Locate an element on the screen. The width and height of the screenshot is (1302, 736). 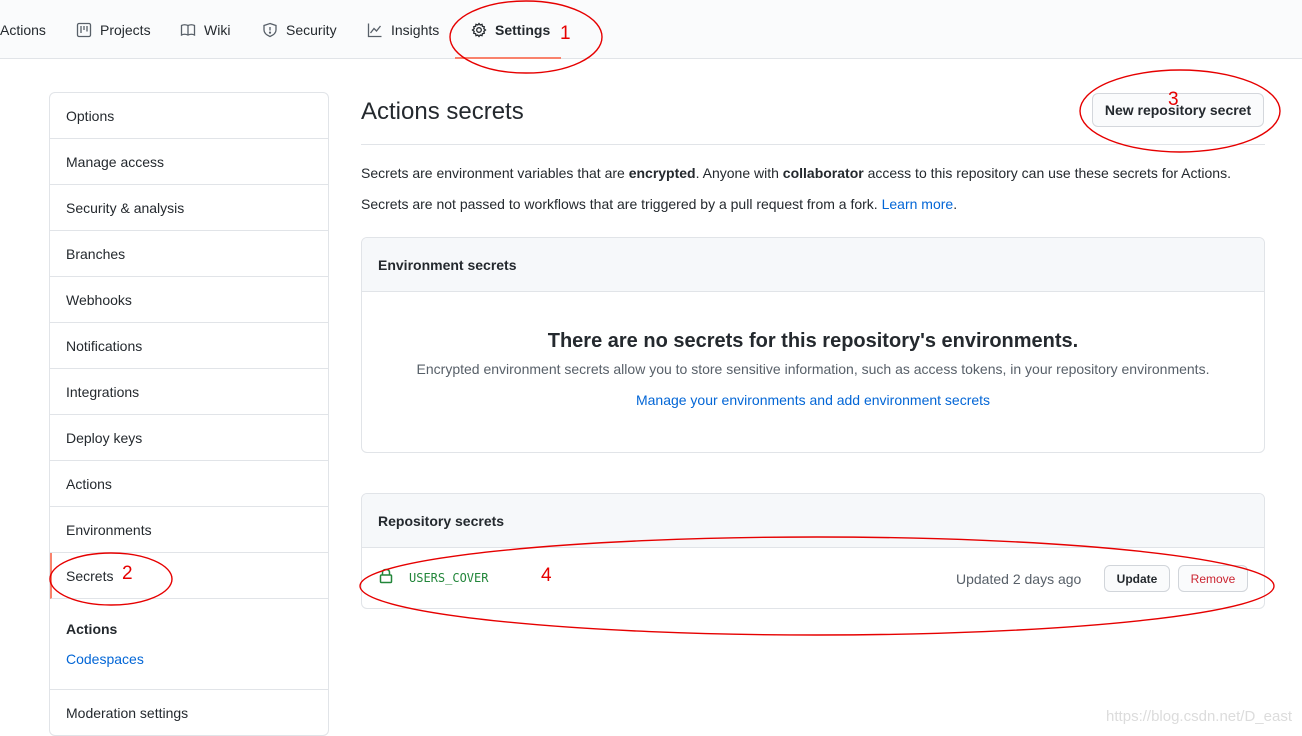
intro-text: . Anyone with is located at coordinates (739, 173).